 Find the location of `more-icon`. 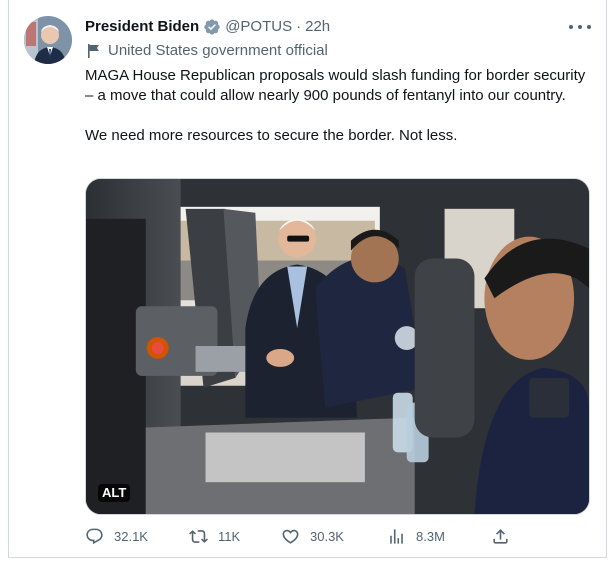

more-icon is located at coordinates (580, 27).